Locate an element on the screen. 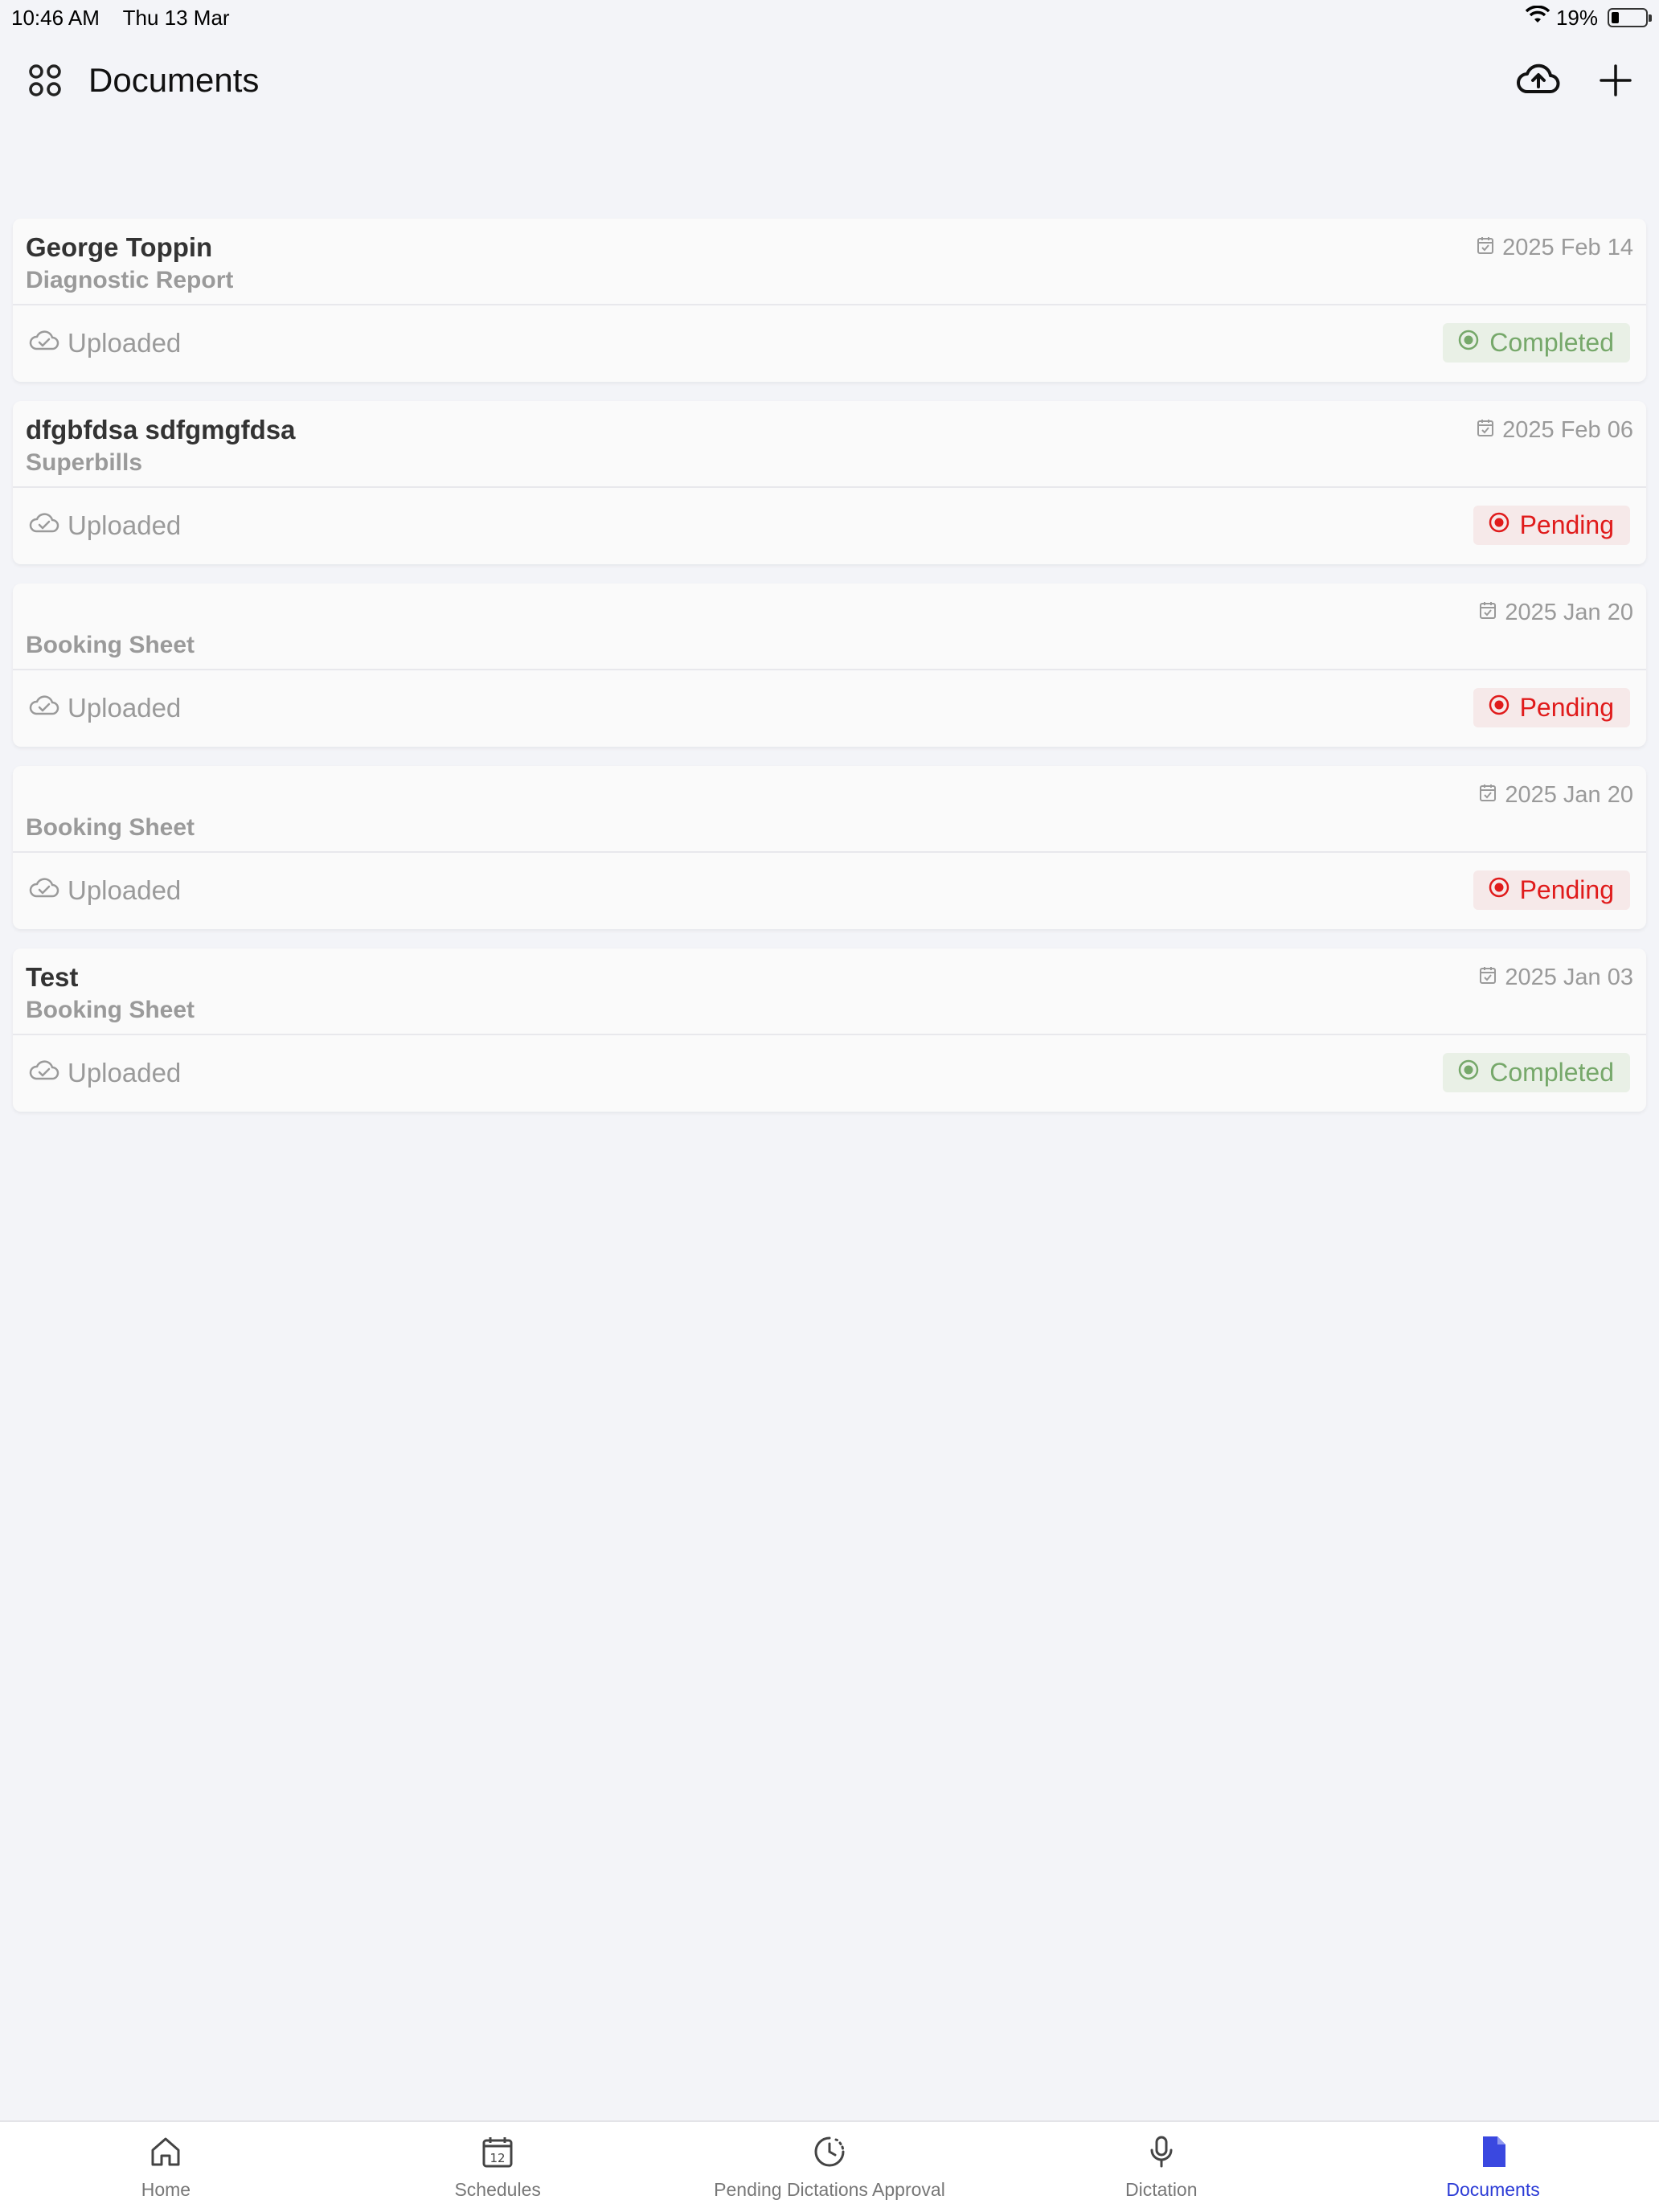  document-date: 2025 Jan 03 is located at coordinates (1556, 978).